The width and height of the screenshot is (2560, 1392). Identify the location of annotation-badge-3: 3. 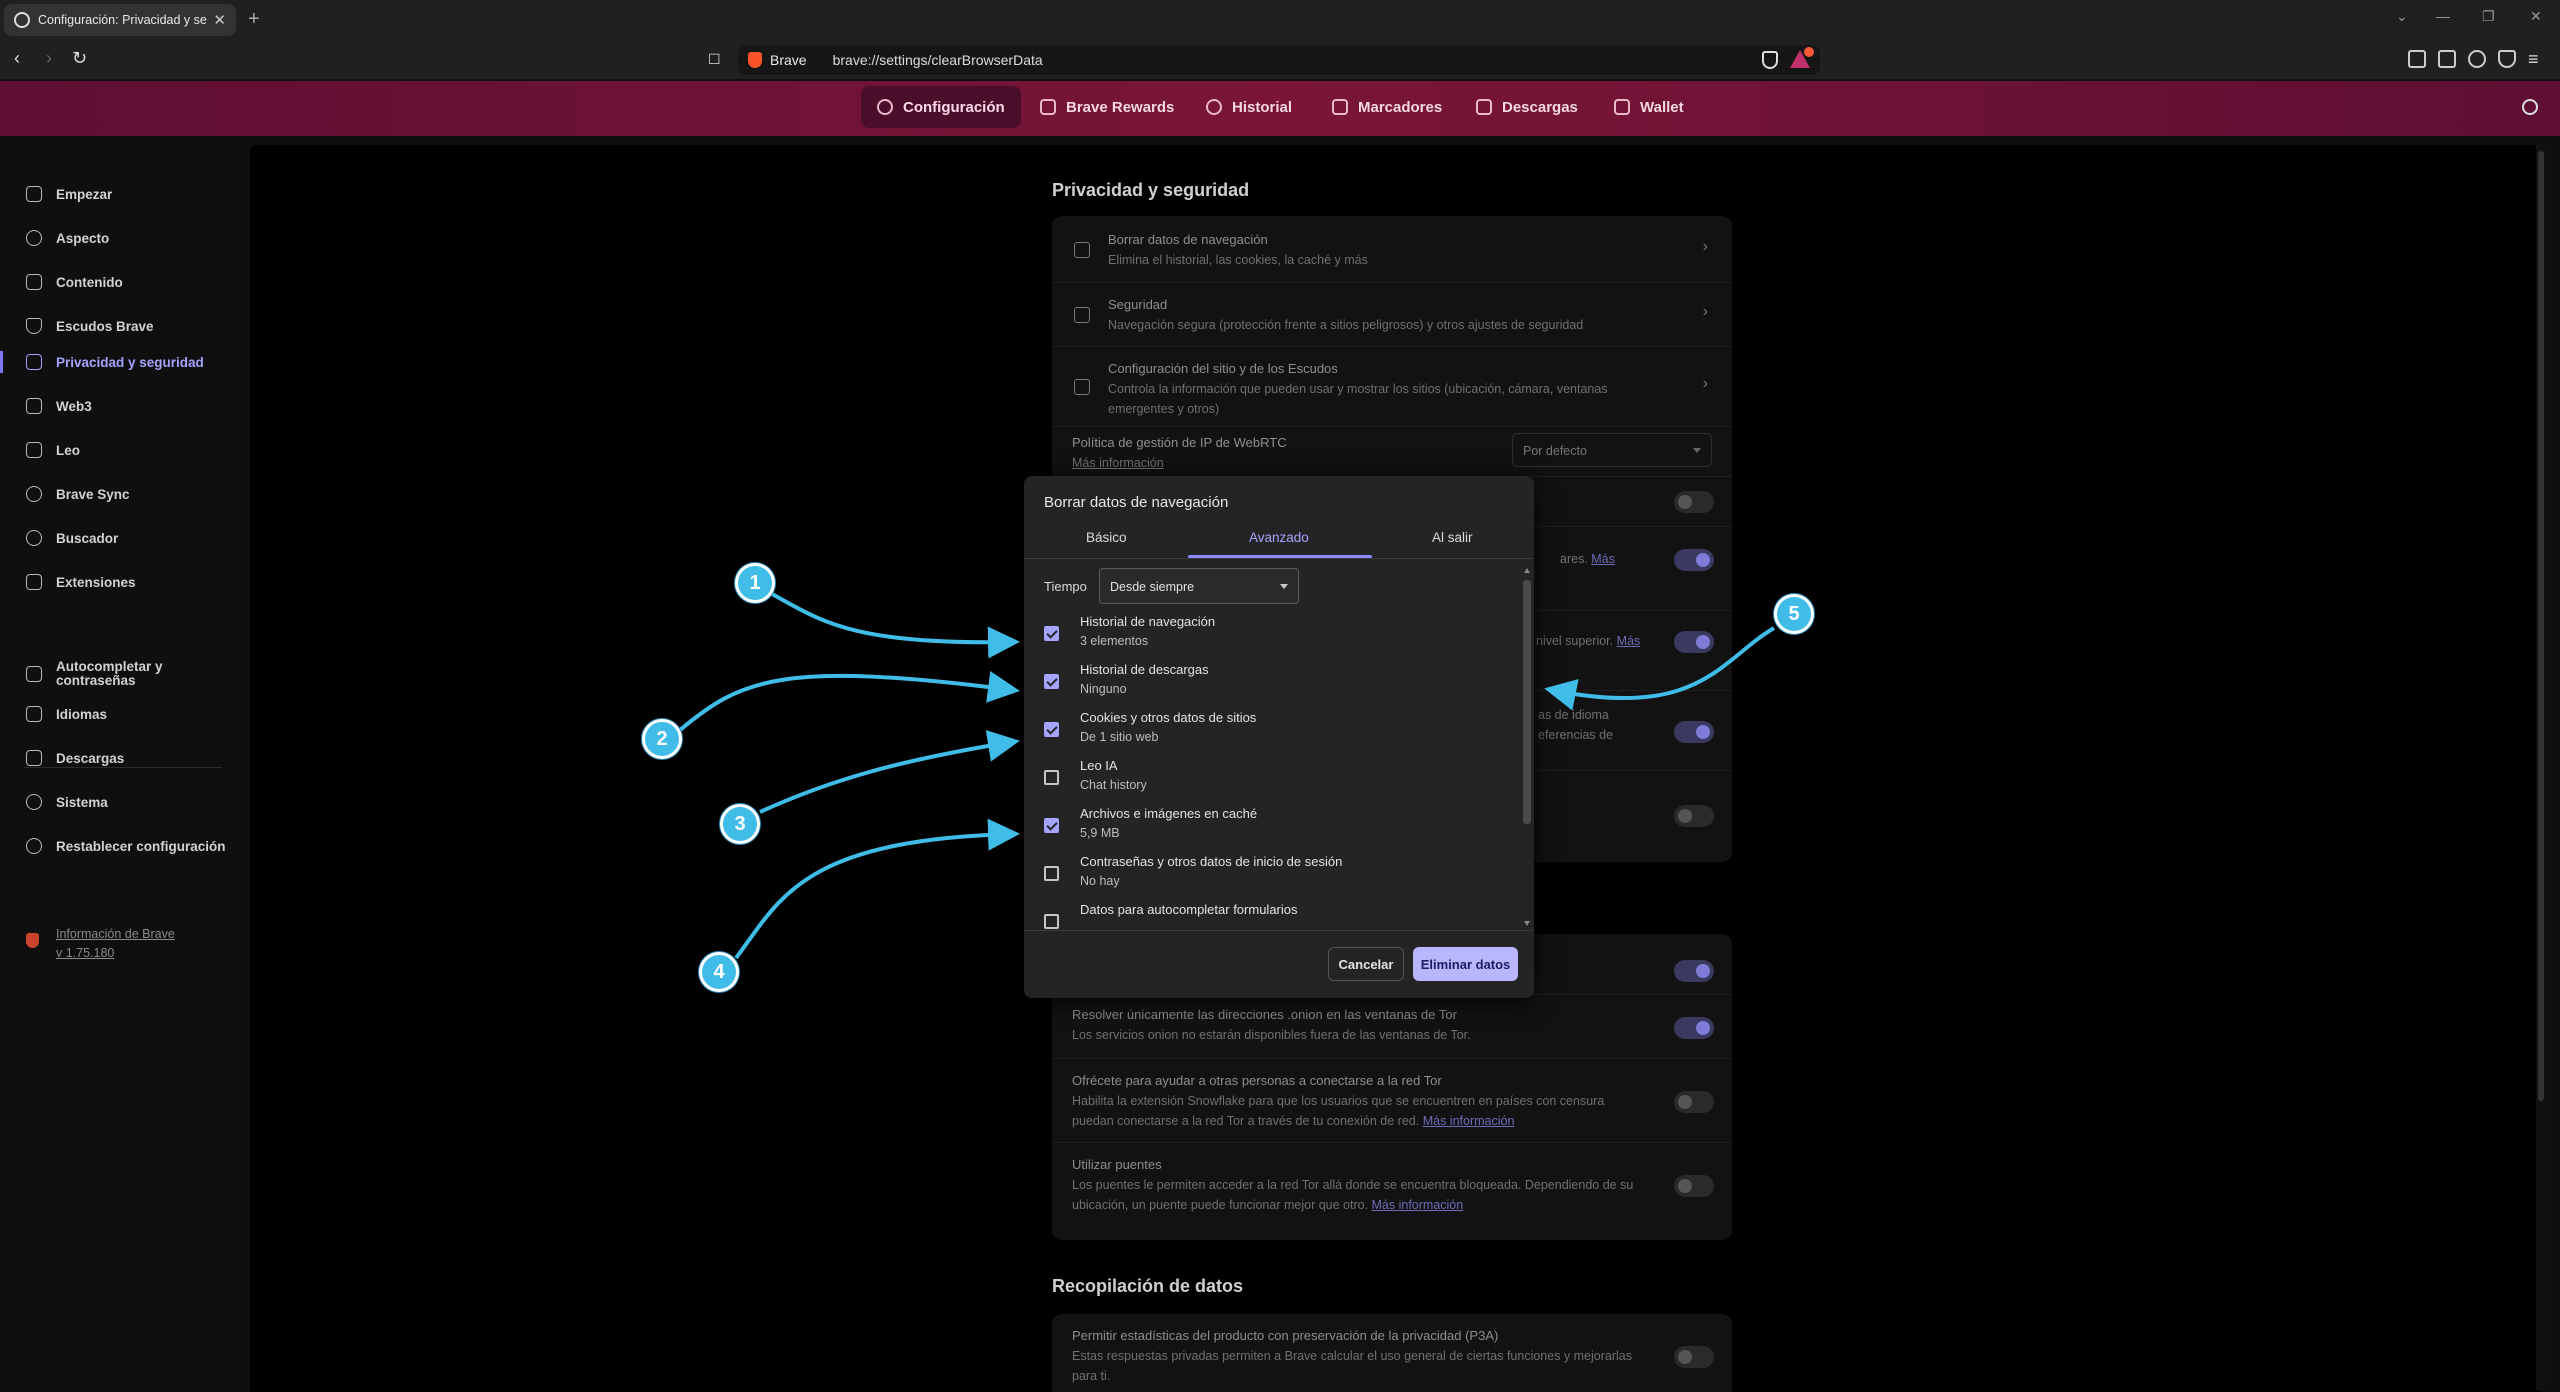
(740, 824).